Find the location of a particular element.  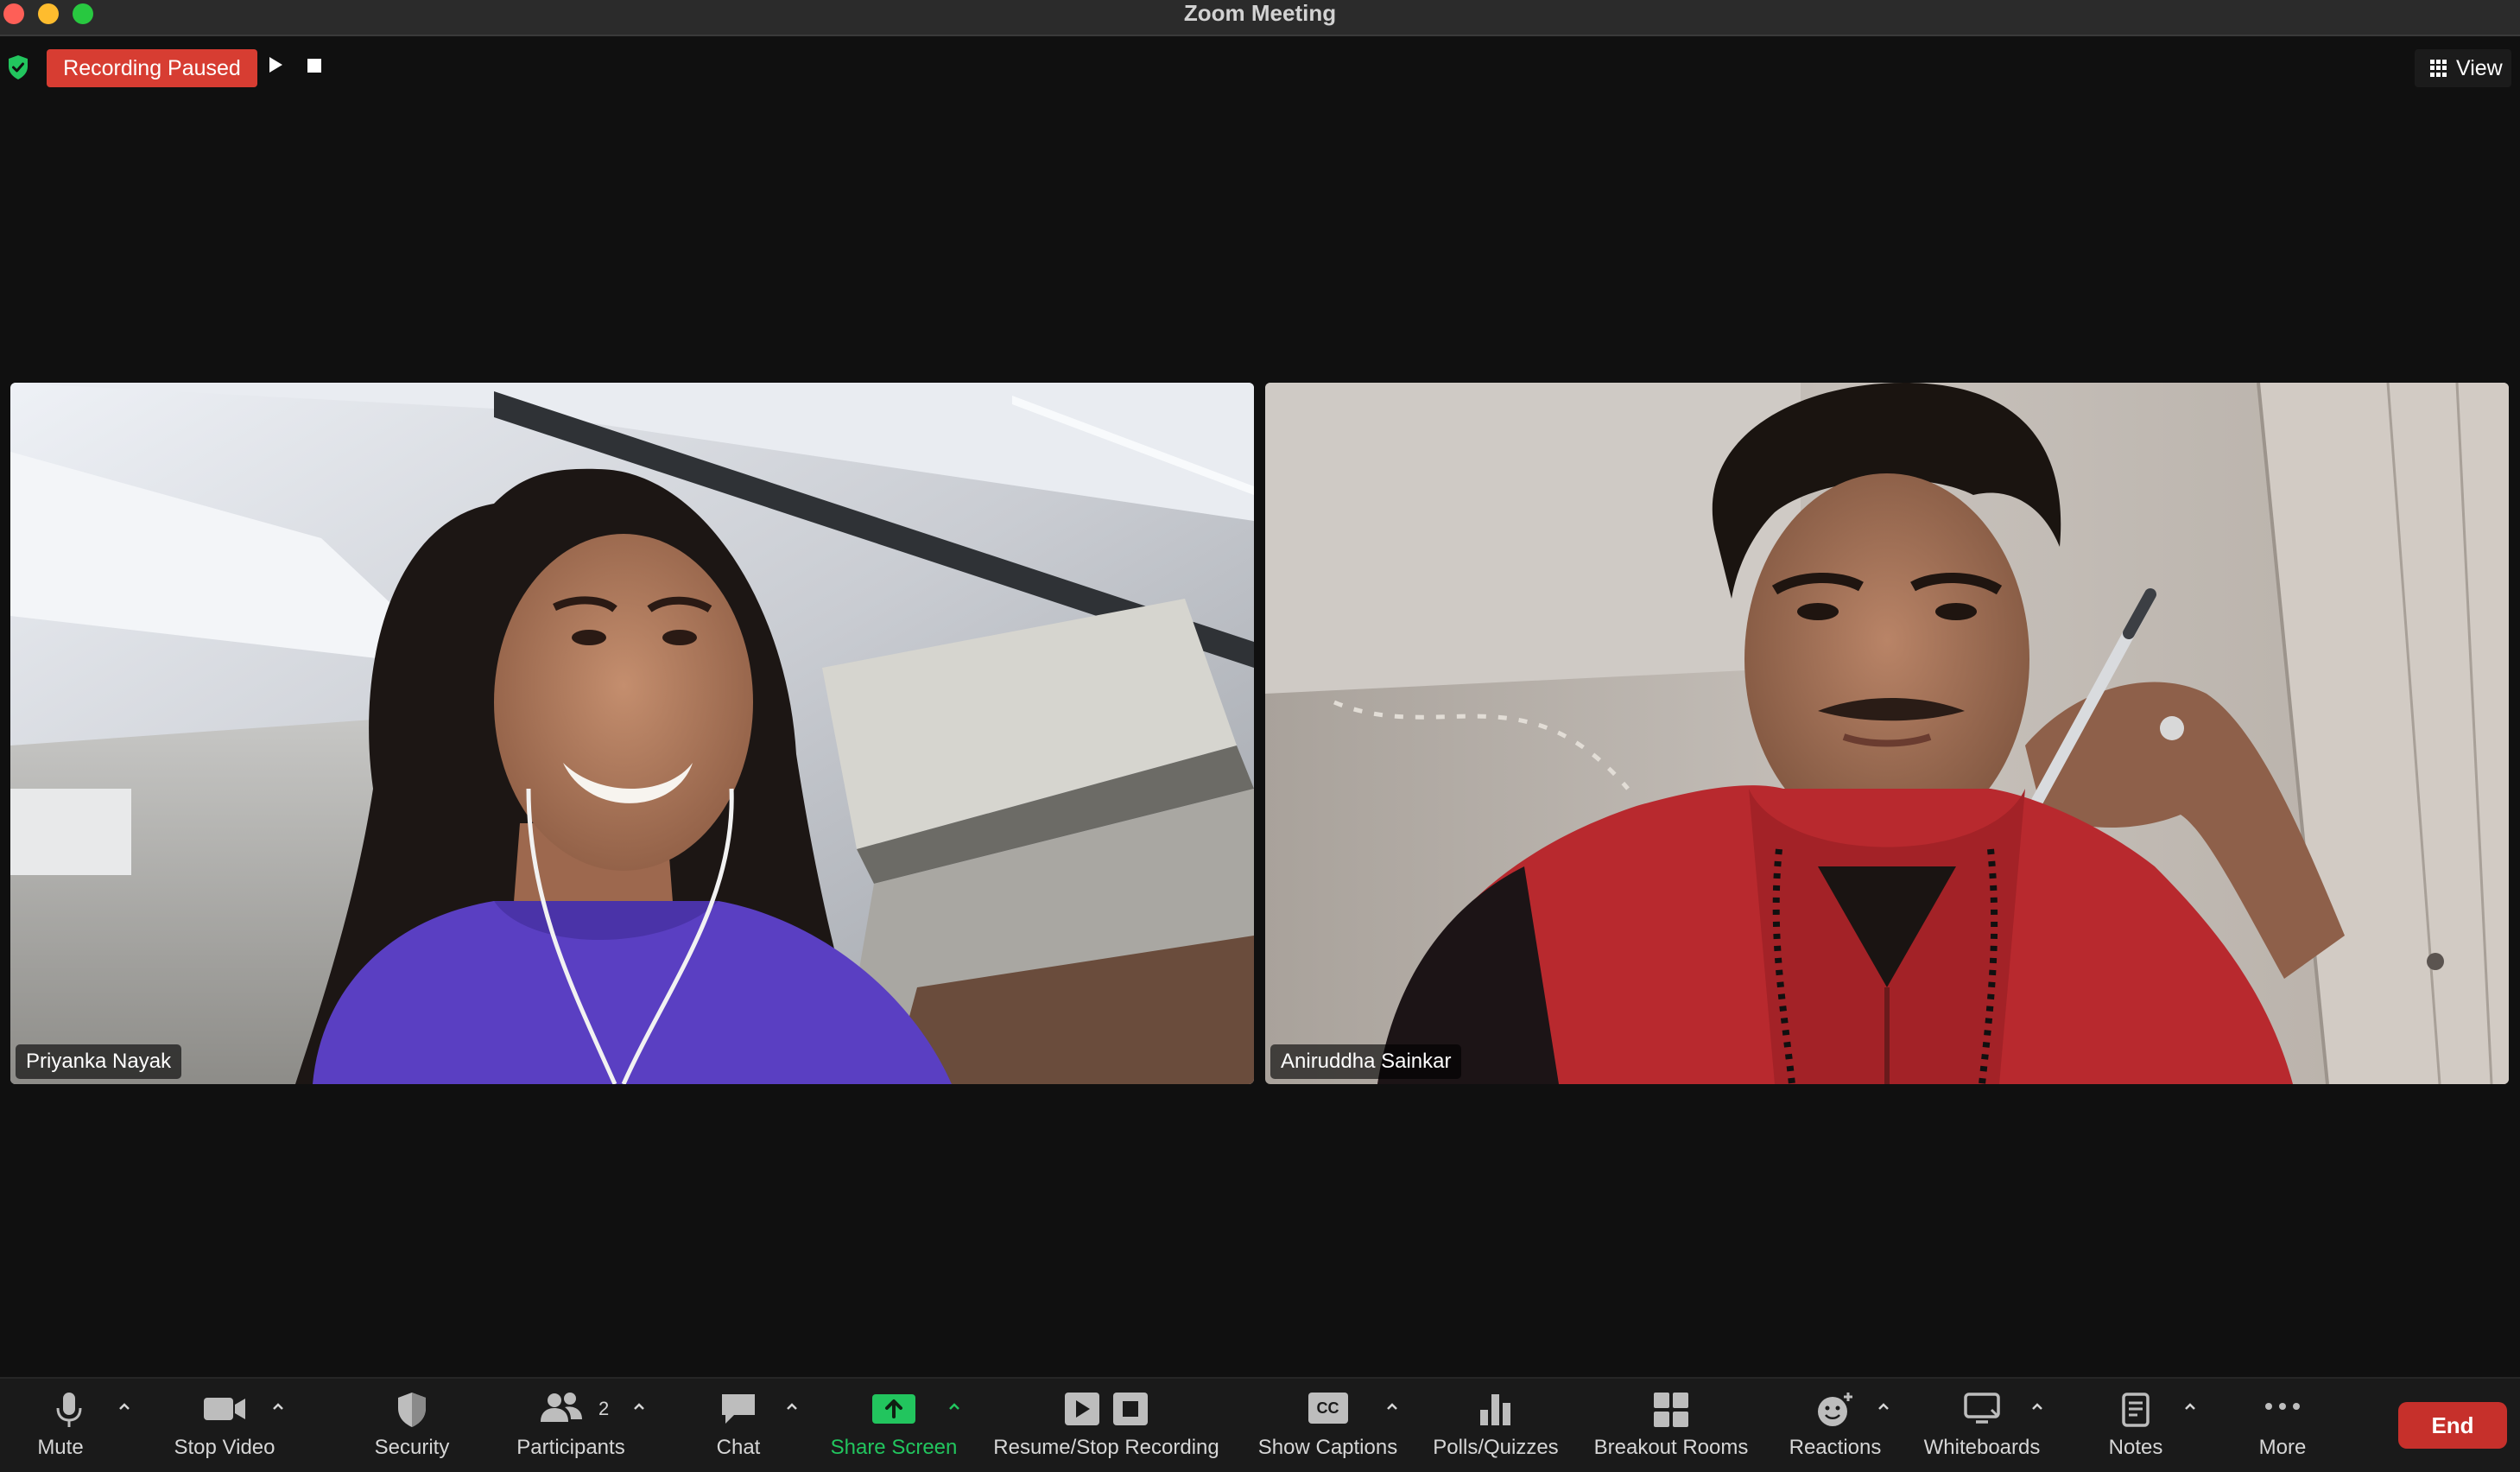

breakout-grid-icon is located at coordinates (1671, 1410).